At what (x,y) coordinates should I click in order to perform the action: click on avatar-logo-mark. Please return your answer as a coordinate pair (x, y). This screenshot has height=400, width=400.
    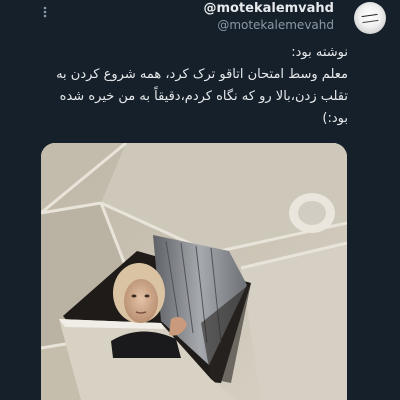
    Looking at the image, I should click on (370, 18).